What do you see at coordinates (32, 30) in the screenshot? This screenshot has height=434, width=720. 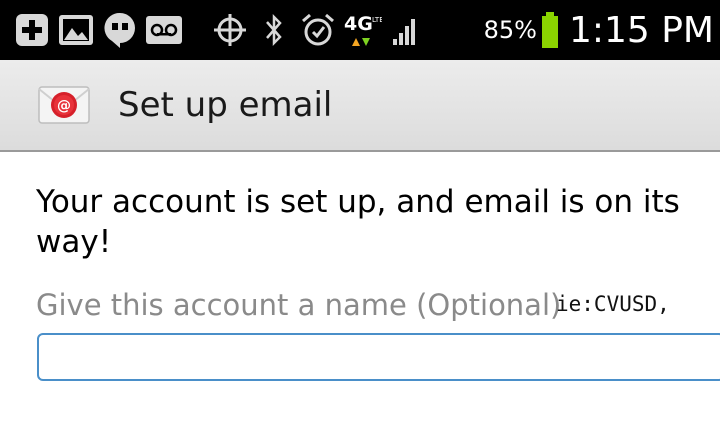 I see `plus-icon` at bounding box center [32, 30].